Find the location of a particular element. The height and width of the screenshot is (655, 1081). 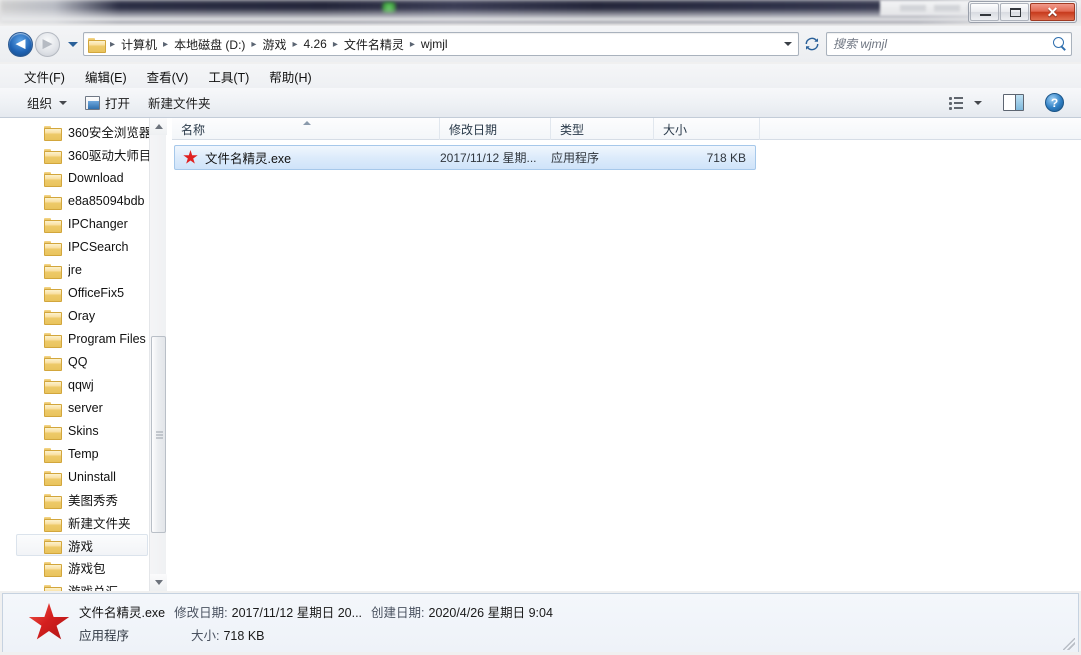

new-folder-button: 新建文件夹 is located at coordinates (179, 102).